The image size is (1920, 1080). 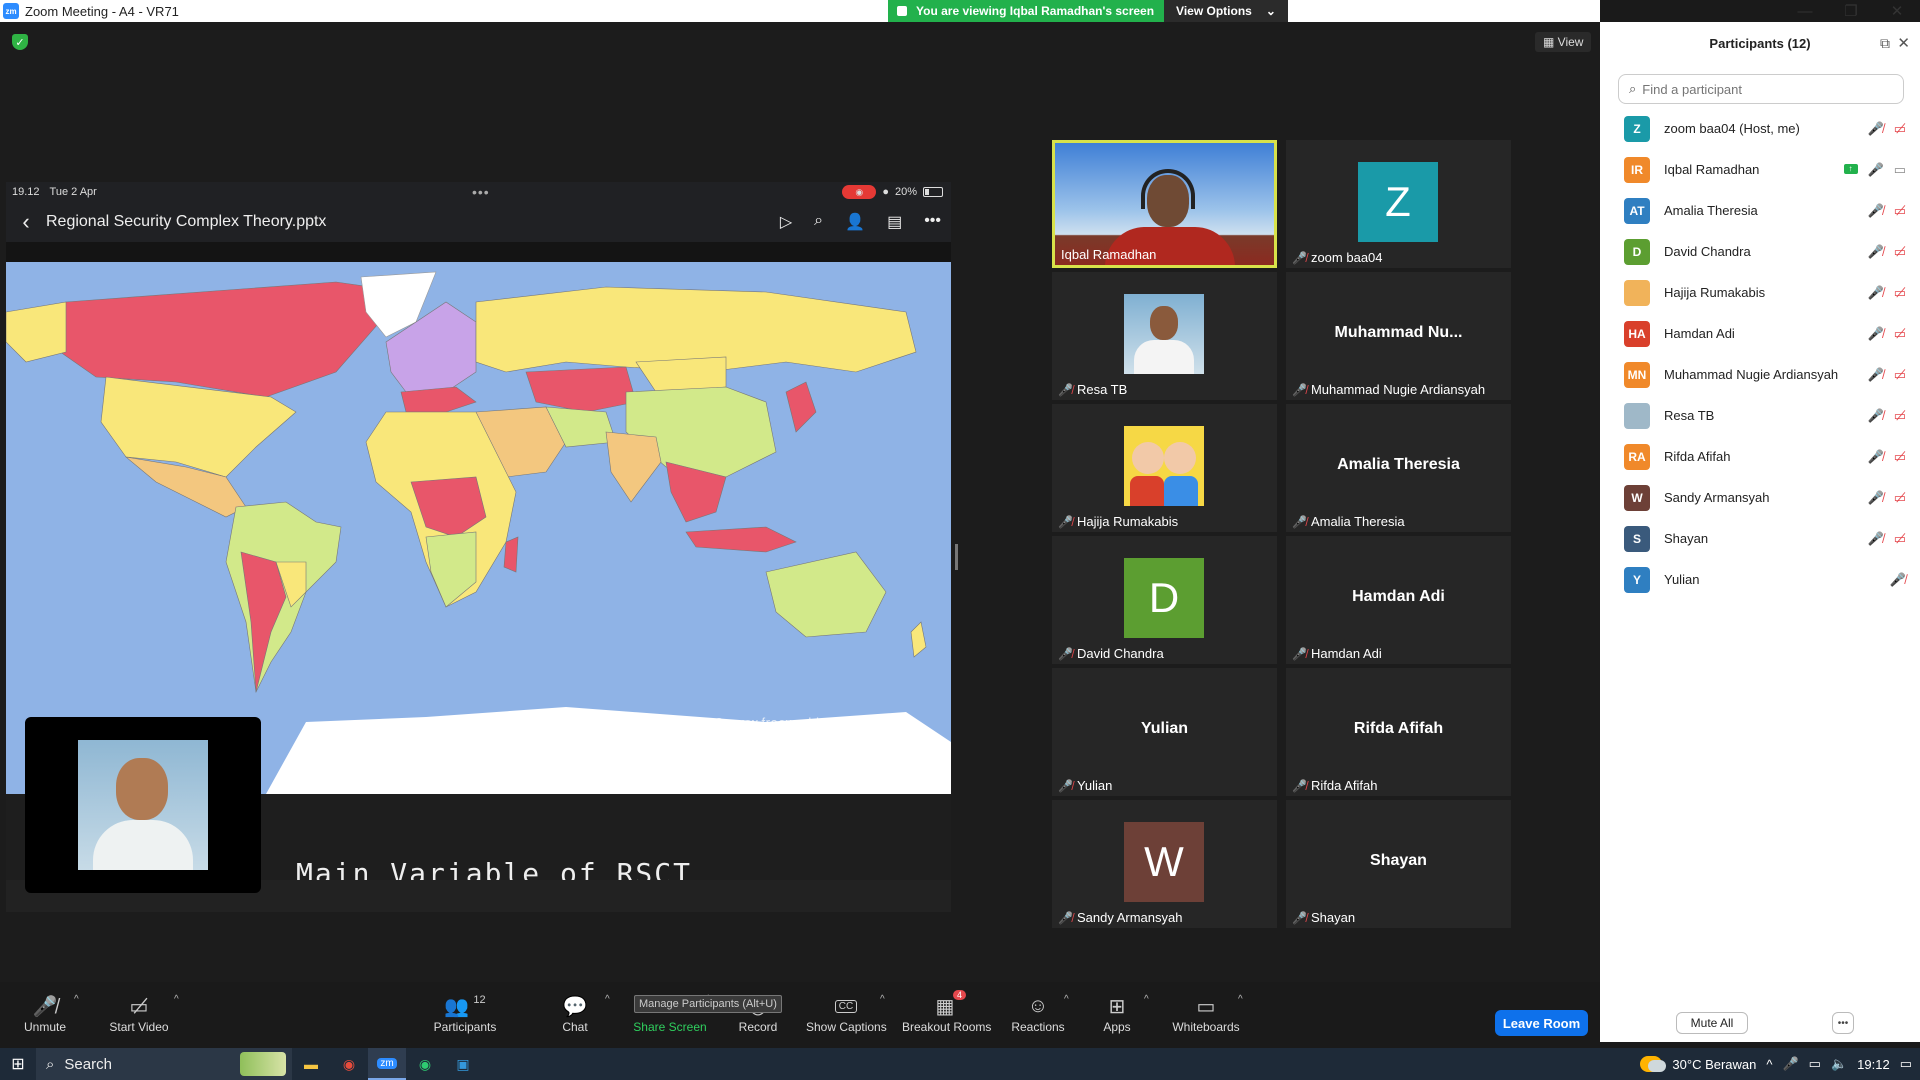 I want to click on participants-count: 12, so click(x=479, y=1000).